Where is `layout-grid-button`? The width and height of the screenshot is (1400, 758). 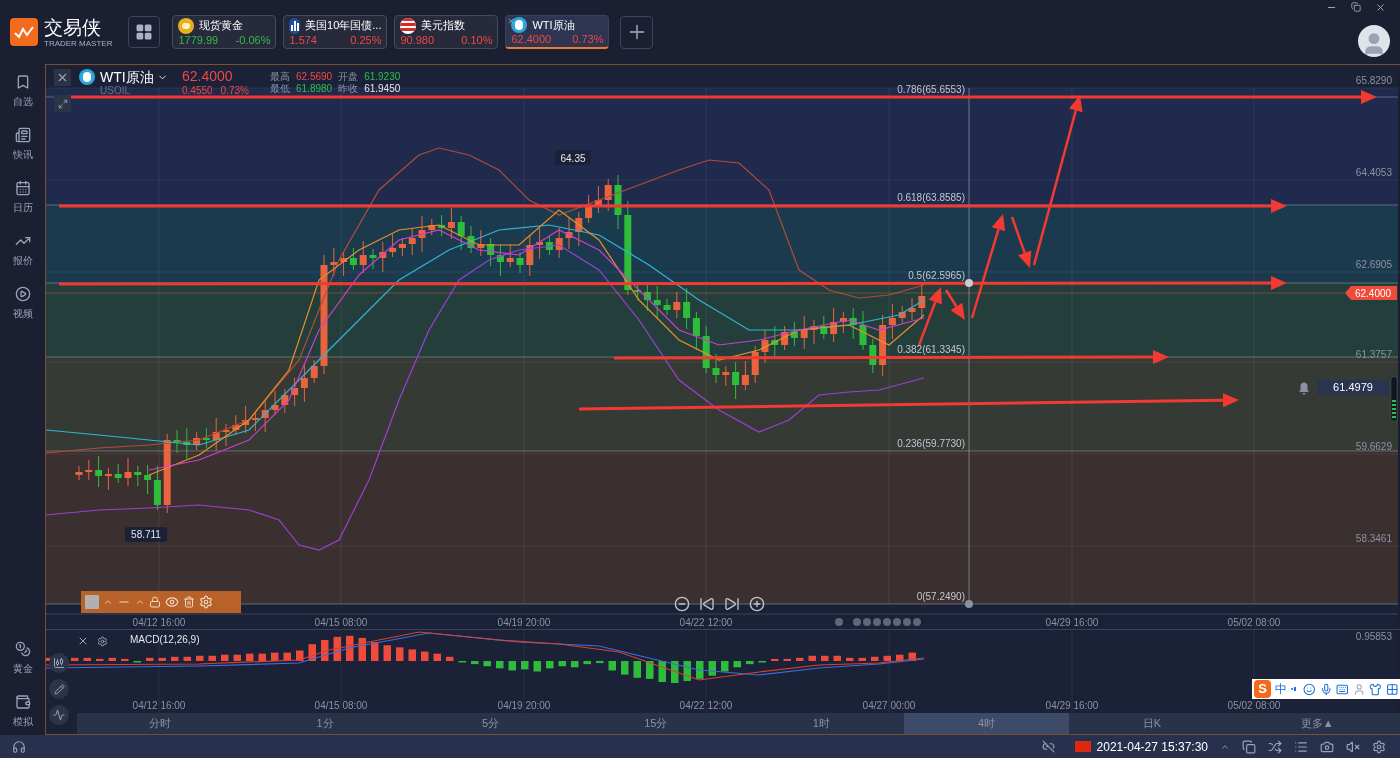 layout-grid-button is located at coordinates (144, 32).